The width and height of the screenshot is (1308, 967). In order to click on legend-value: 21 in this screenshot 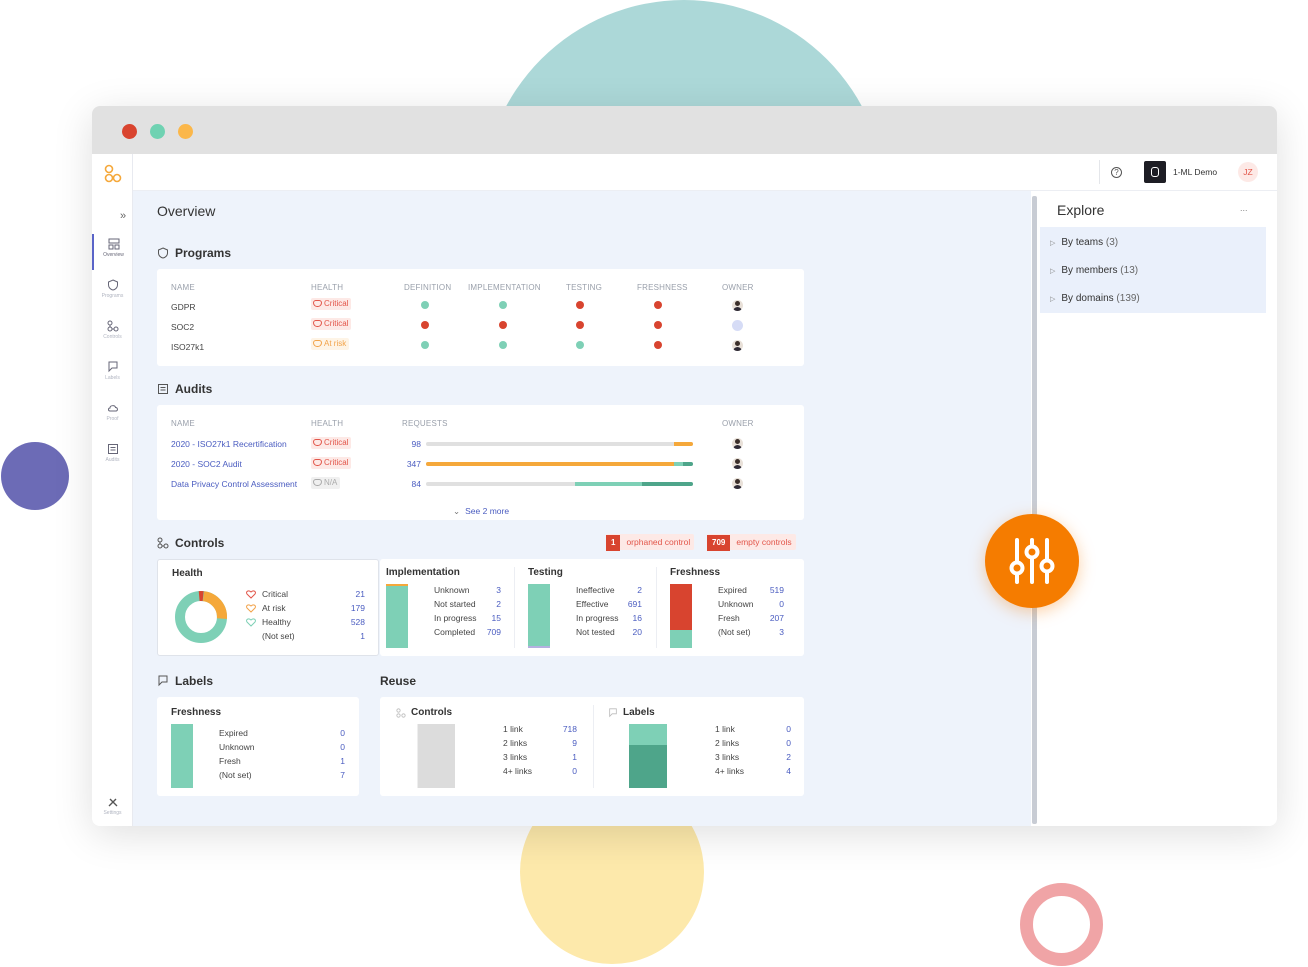, I will do `click(360, 594)`.